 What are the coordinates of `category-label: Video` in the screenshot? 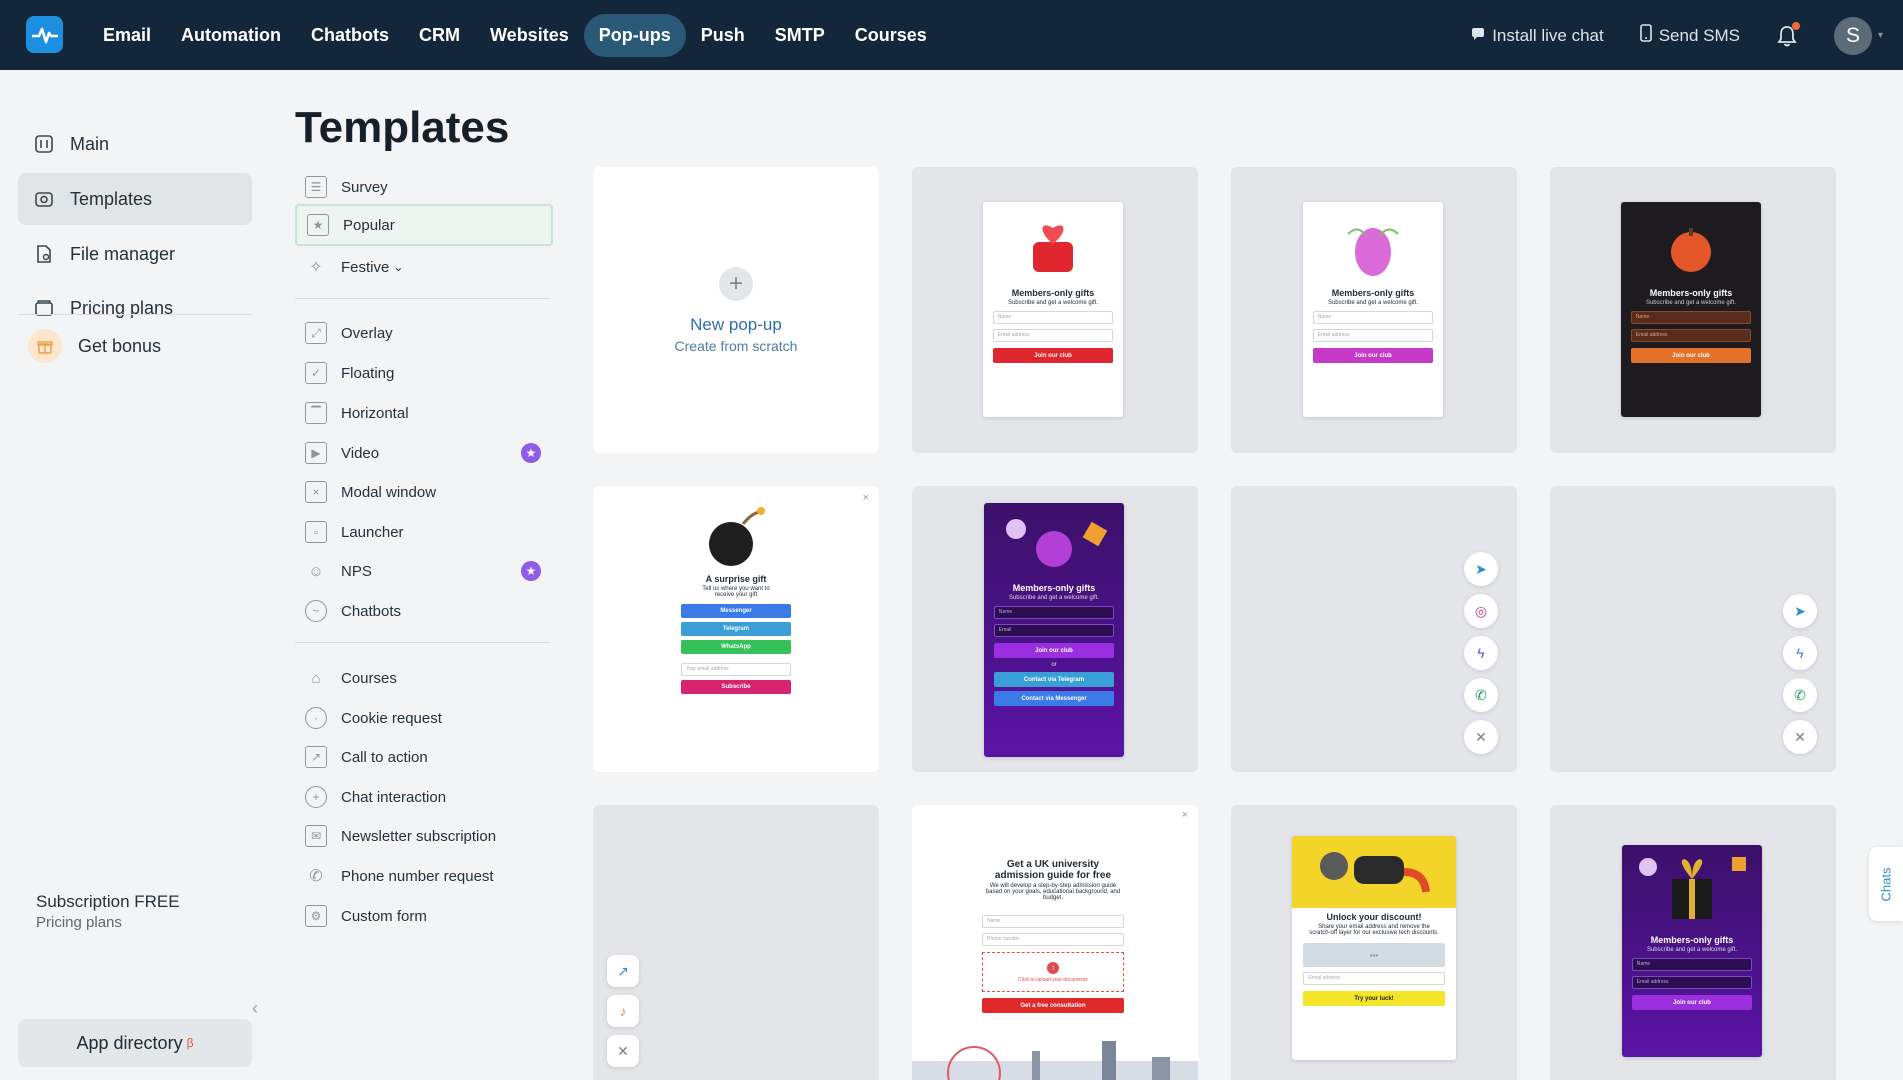 It's located at (360, 453).